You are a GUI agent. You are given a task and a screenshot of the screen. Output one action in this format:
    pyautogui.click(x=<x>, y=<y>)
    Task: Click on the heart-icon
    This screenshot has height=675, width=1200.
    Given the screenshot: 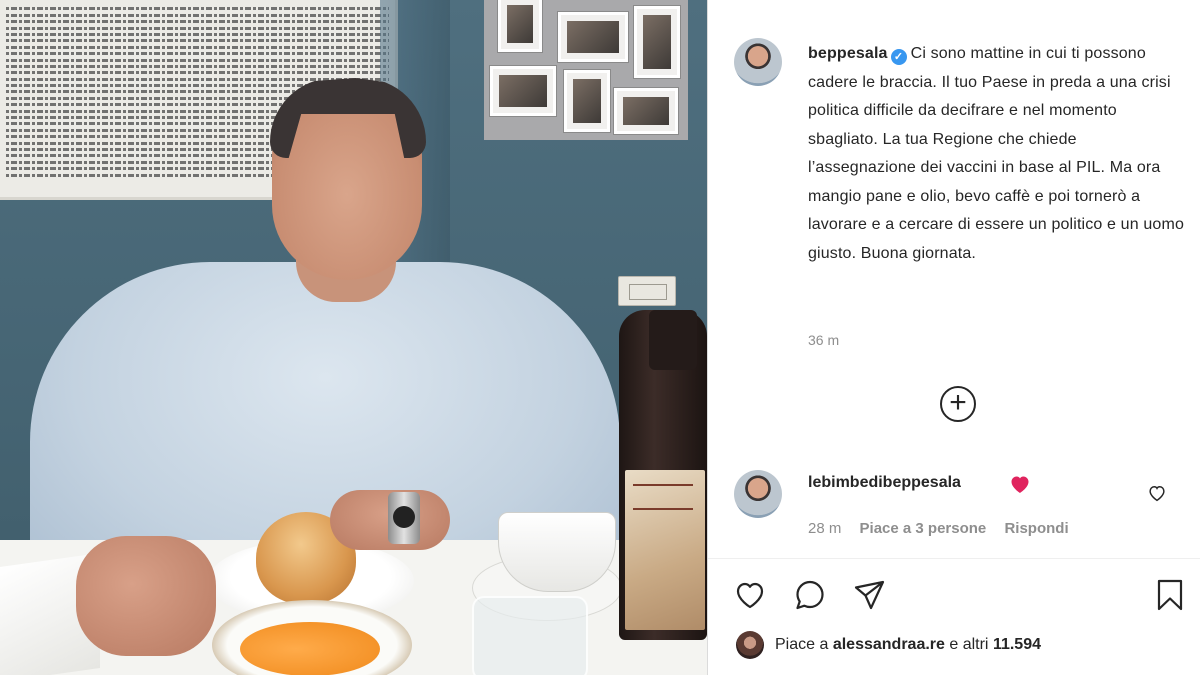 What is the action you would take?
    pyautogui.click(x=750, y=595)
    